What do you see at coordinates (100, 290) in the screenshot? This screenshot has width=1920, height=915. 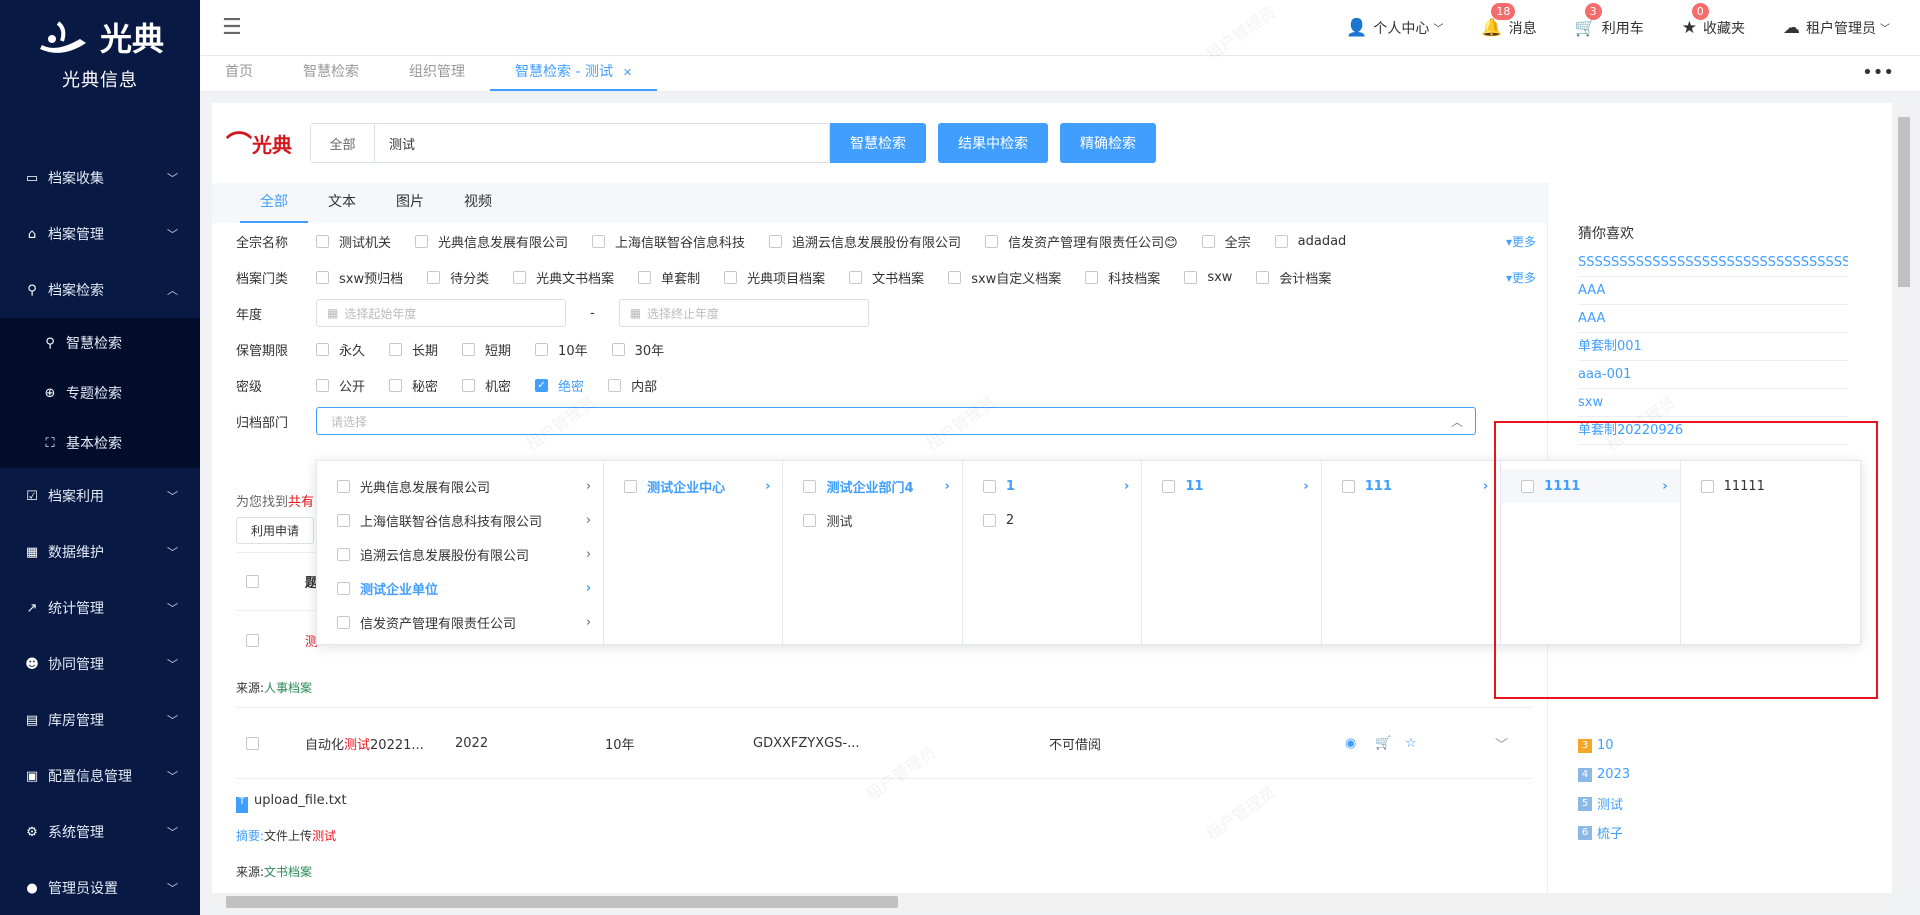 I see `sidebar-item-search: ⚲ 档案检索 ︿` at bounding box center [100, 290].